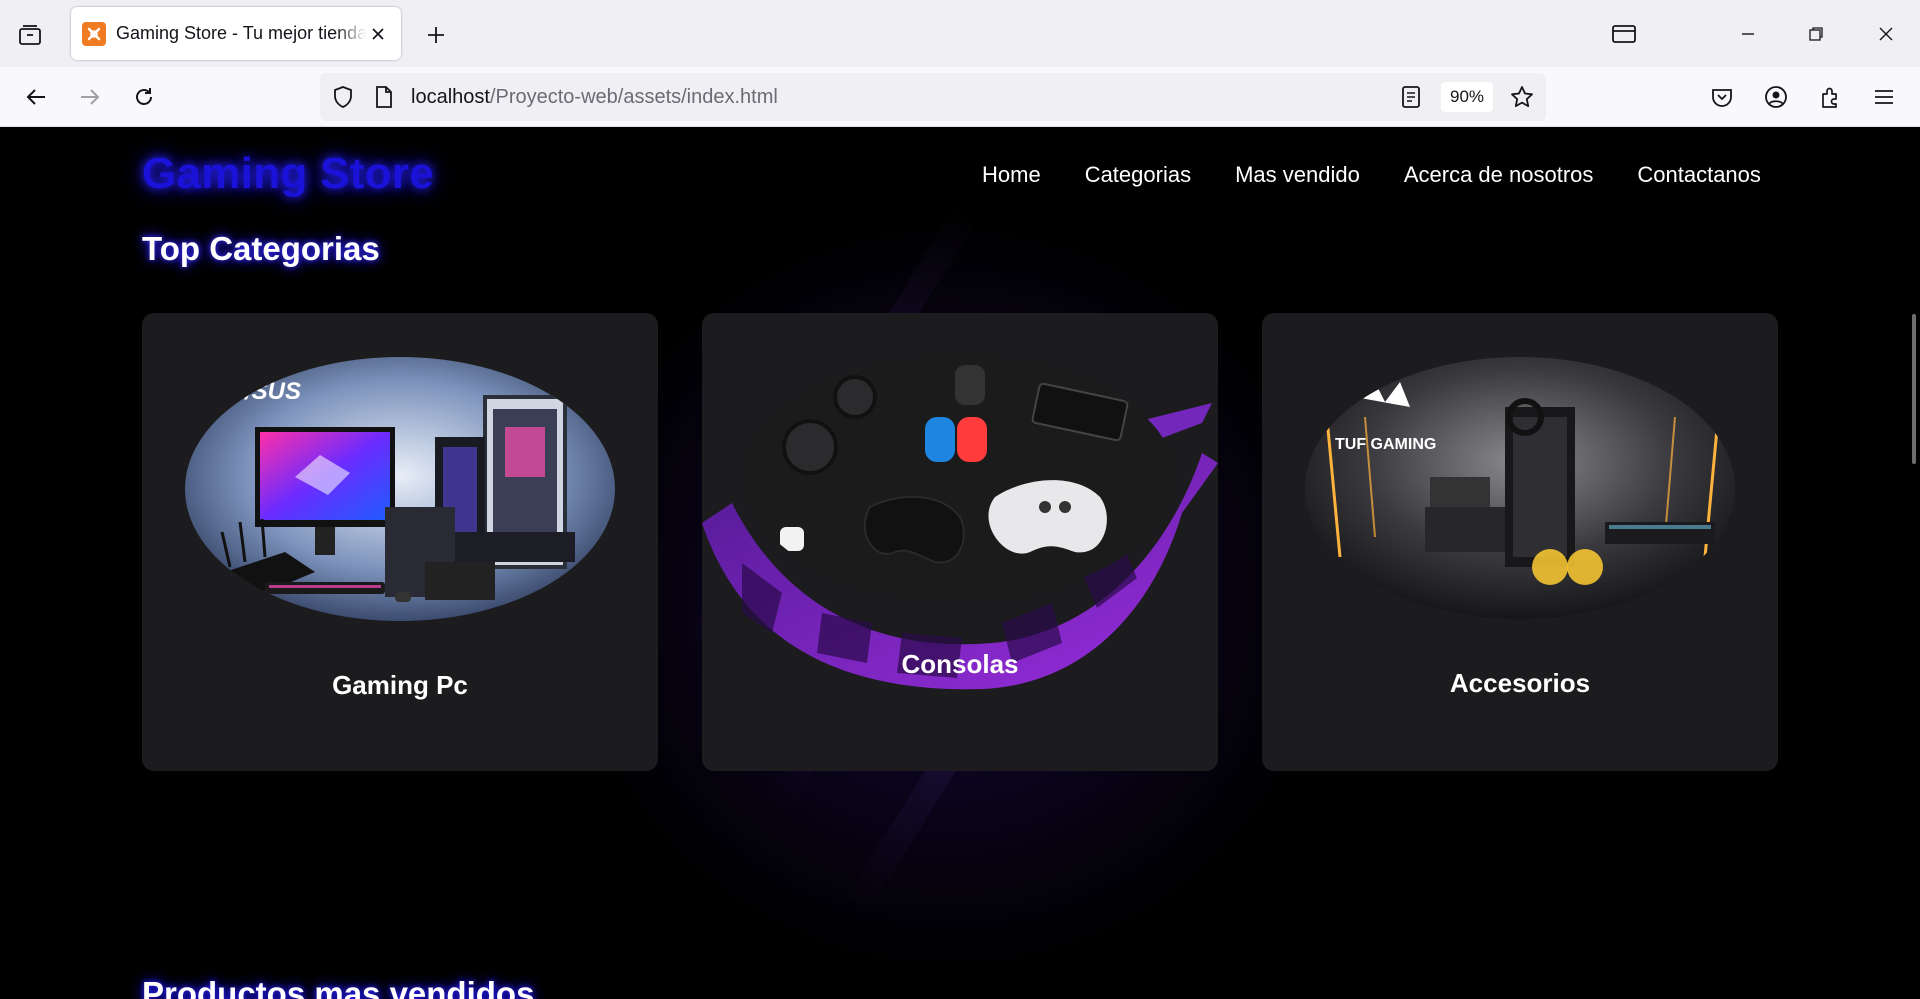 The image size is (1920, 999). Describe the element at coordinates (272, 391) in the screenshot. I see `svg-text: /SUS` at that location.